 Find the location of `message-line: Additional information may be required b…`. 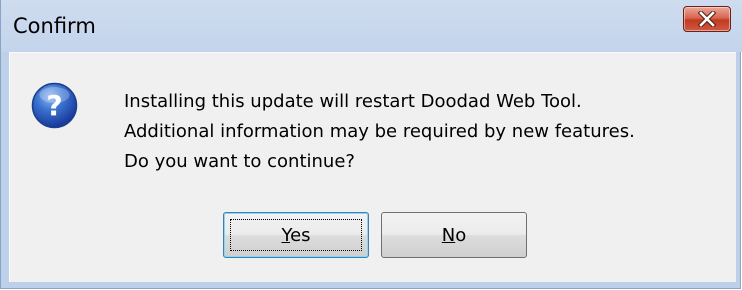

message-line: Additional information may be required b… is located at coordinates (379, 131).